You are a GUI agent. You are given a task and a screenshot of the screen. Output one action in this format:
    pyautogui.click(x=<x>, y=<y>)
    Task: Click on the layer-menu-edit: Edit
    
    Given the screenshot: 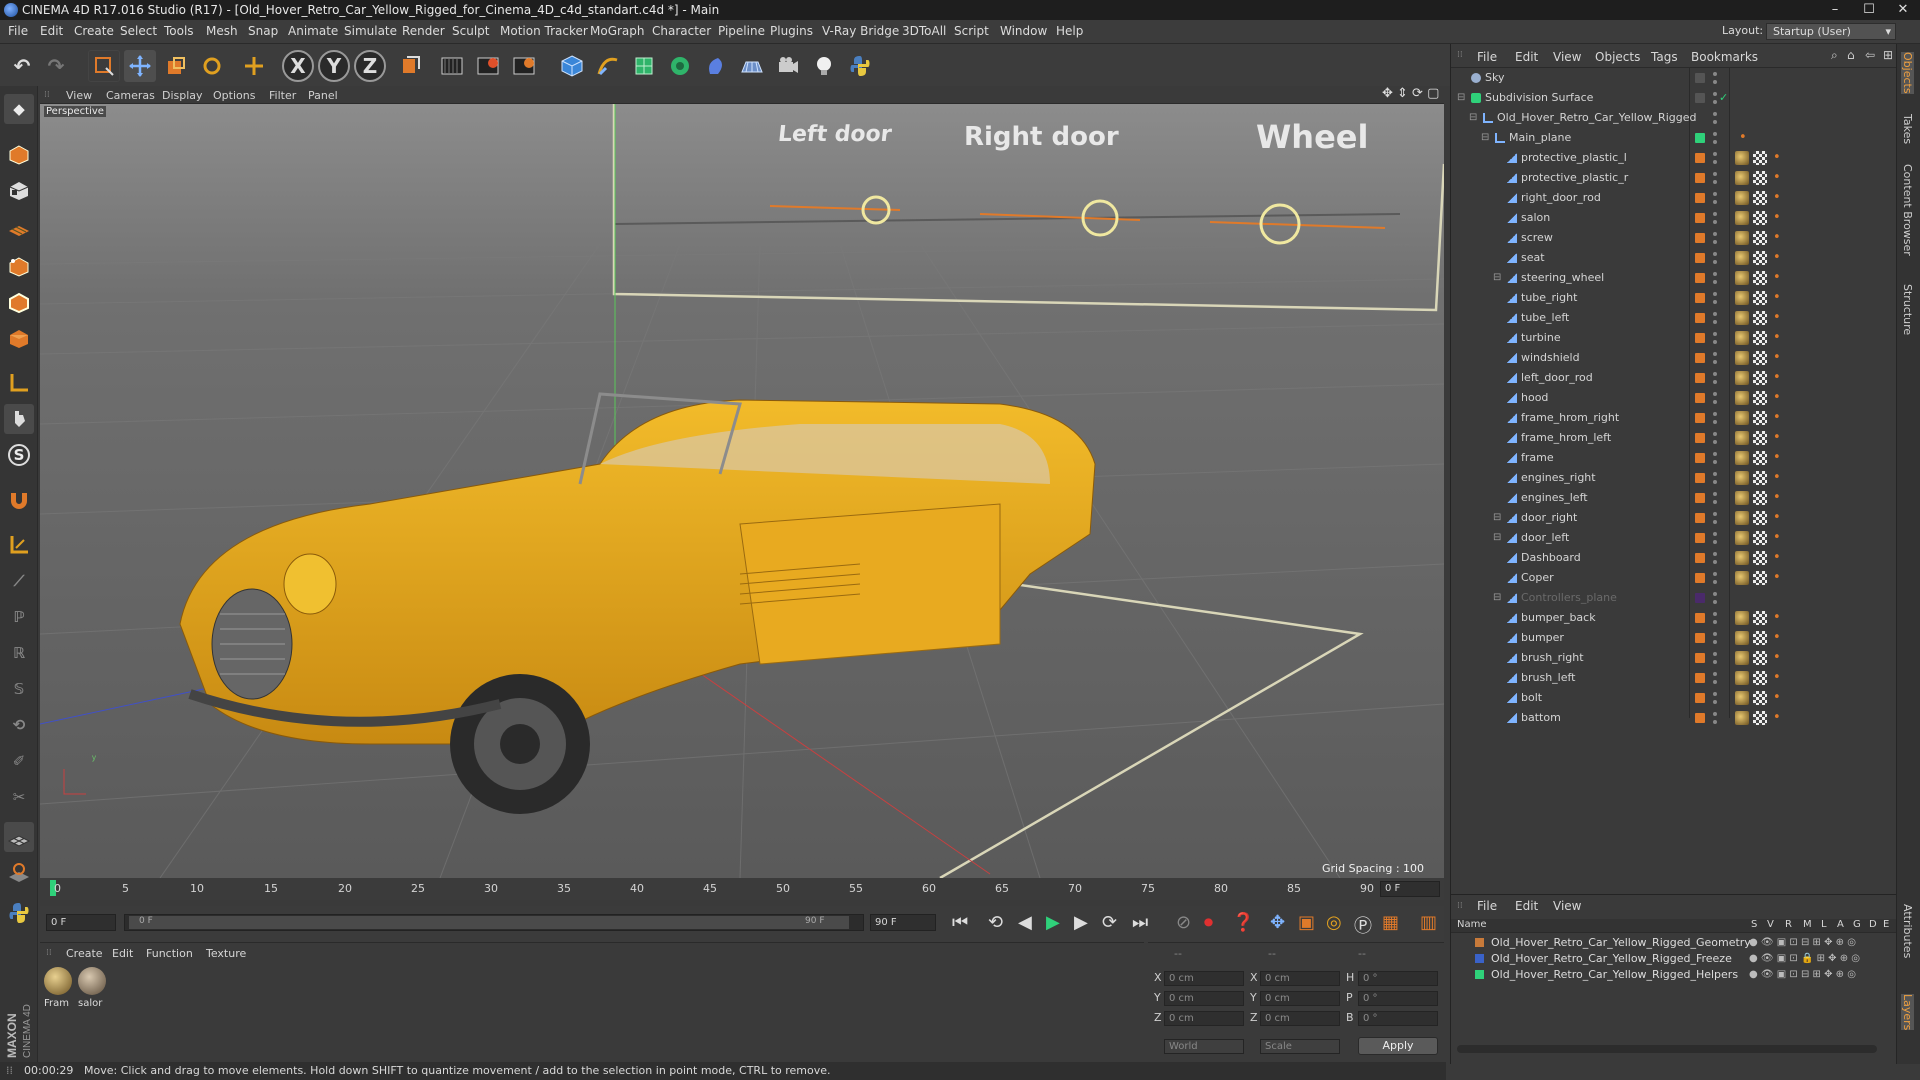 What is the action you would take?
    pyautogui.click(x=1526, y=906)
    